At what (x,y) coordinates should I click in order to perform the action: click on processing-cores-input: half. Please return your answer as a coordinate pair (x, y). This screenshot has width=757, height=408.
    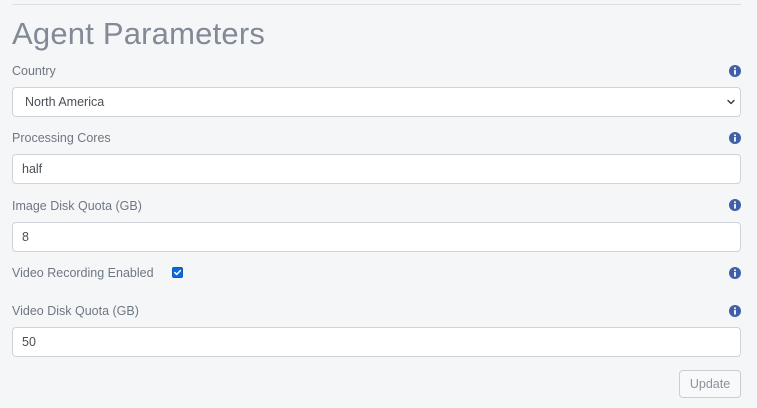
    Looking at the image, I should click on (376, 169).